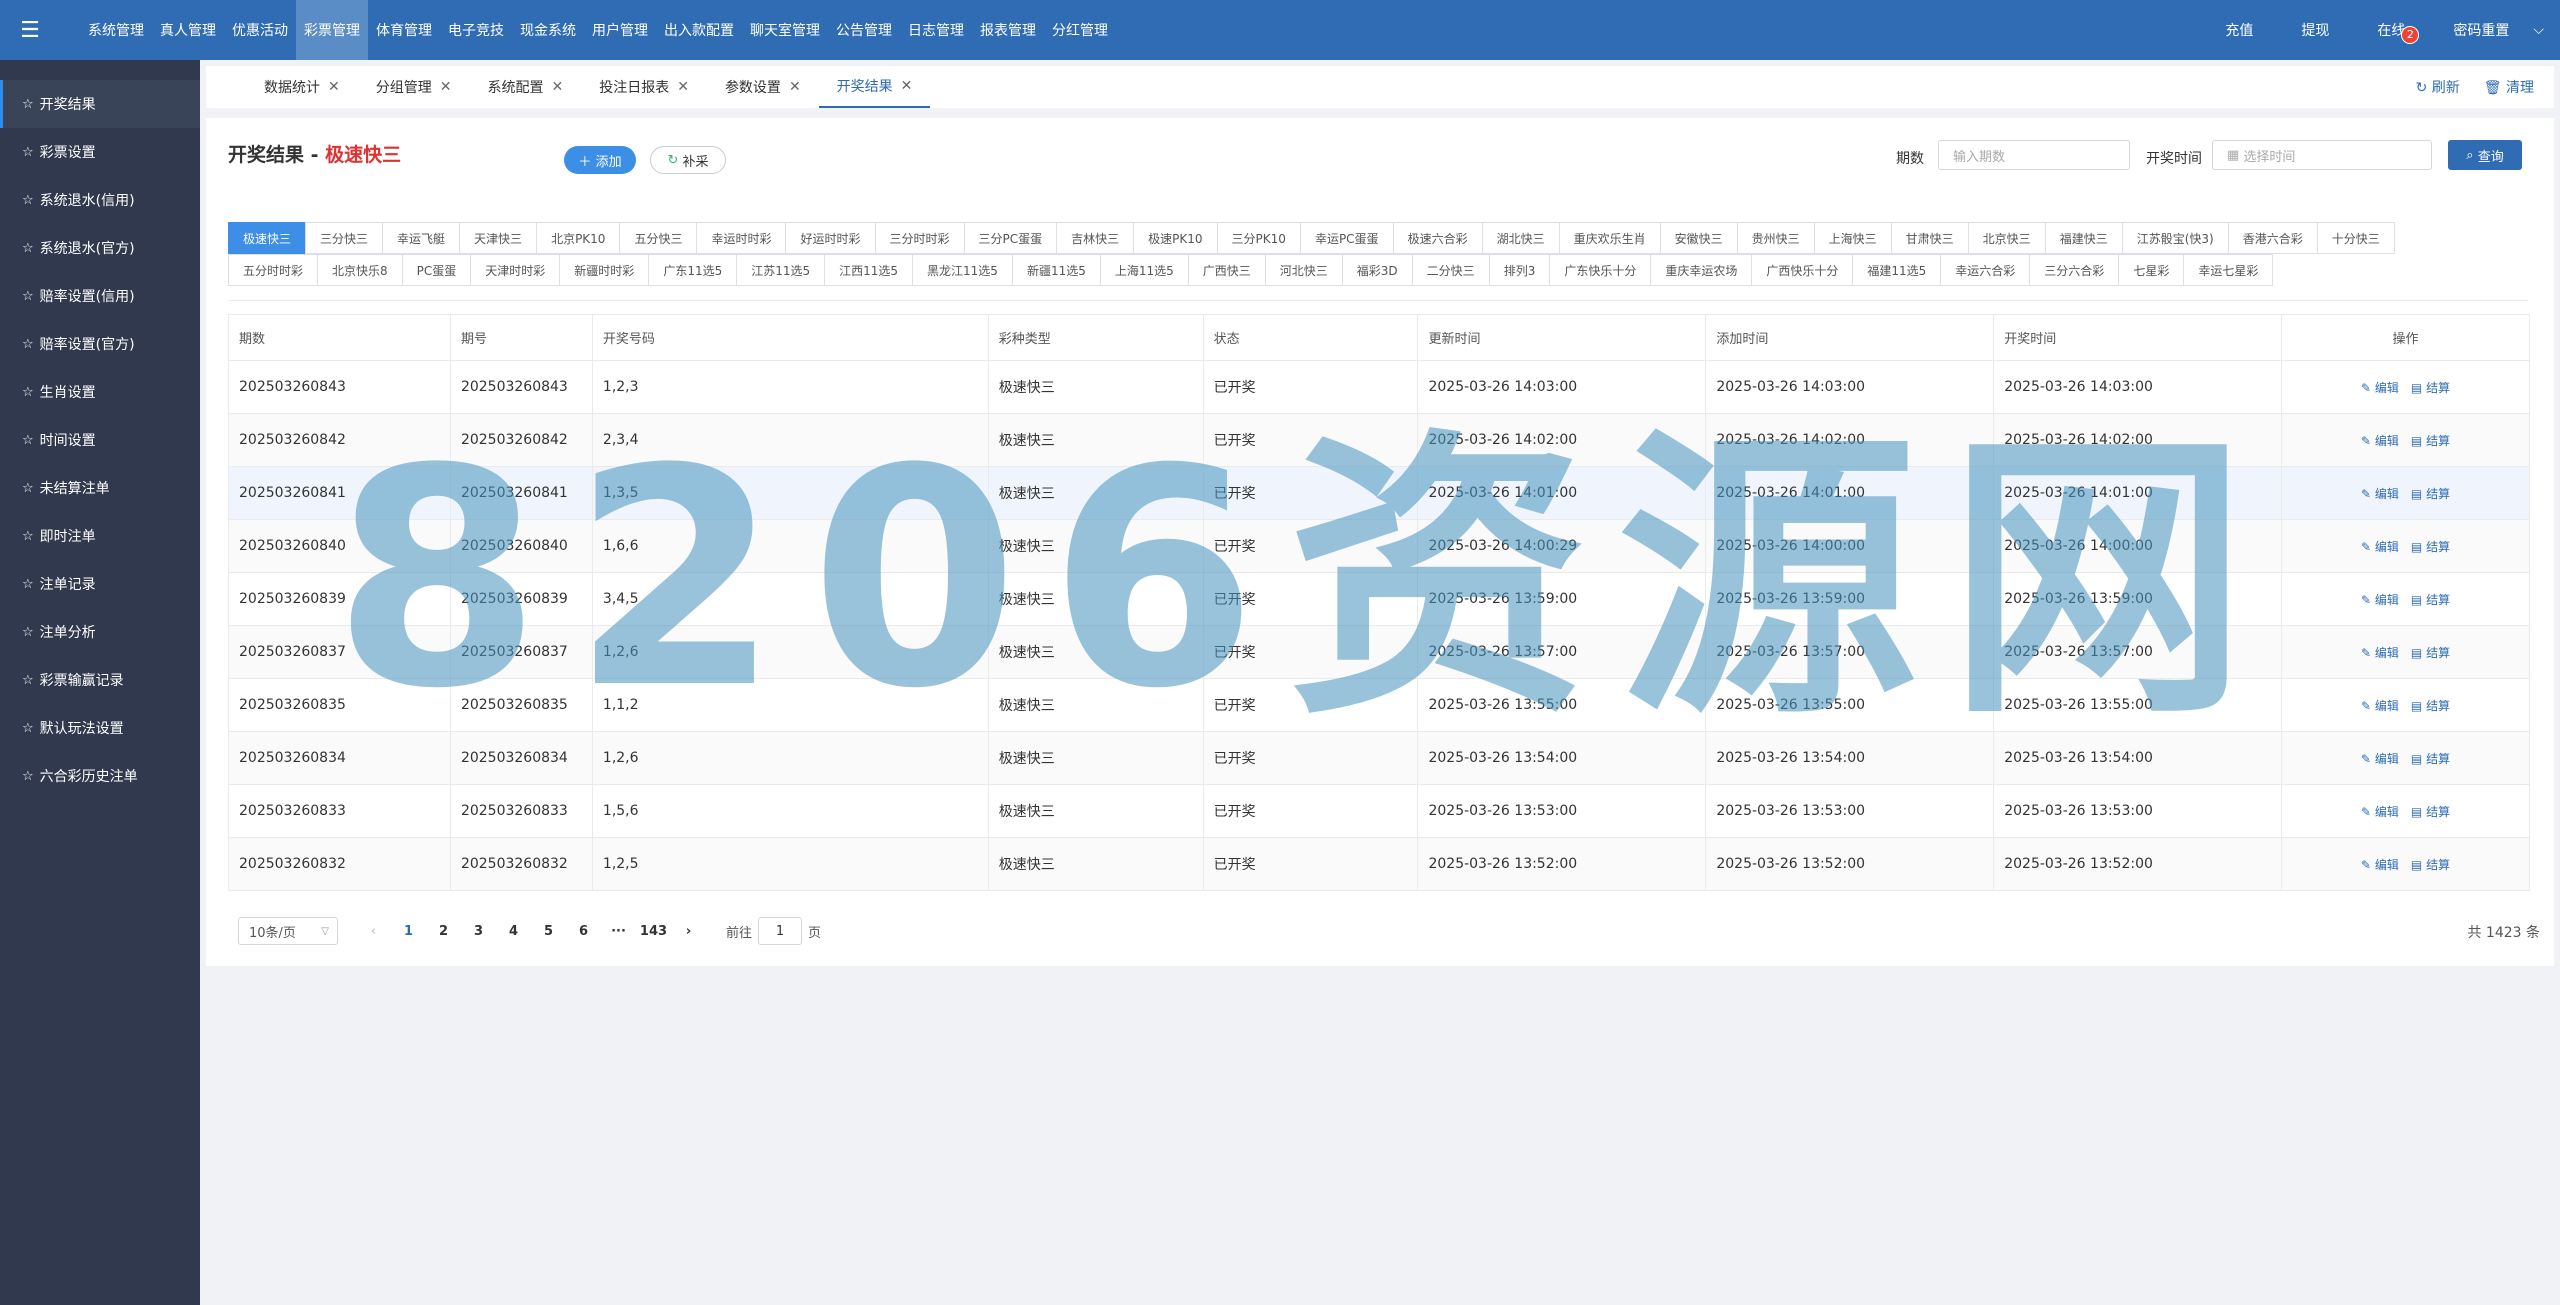  I want to click on topnav-item: 出入款配置, so click(699, 30).